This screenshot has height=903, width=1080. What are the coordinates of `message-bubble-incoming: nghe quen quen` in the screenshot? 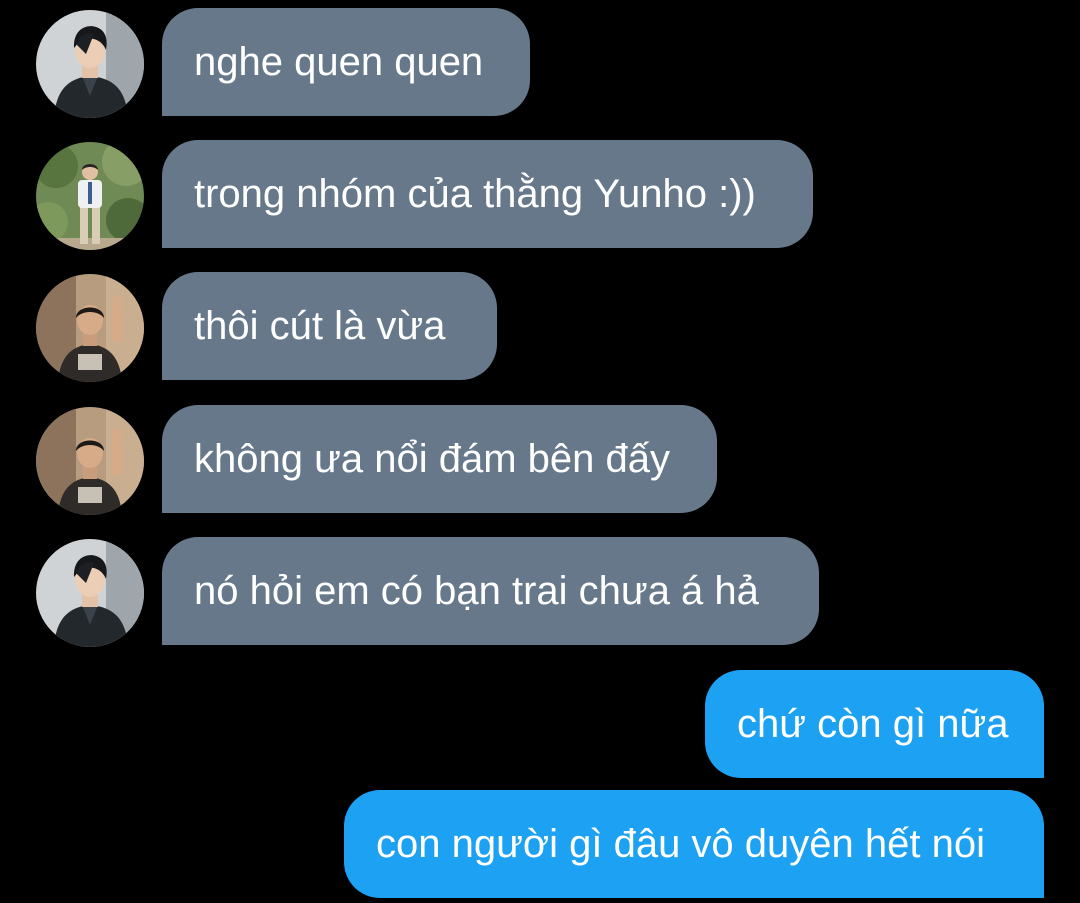 It's located at (346, 62).